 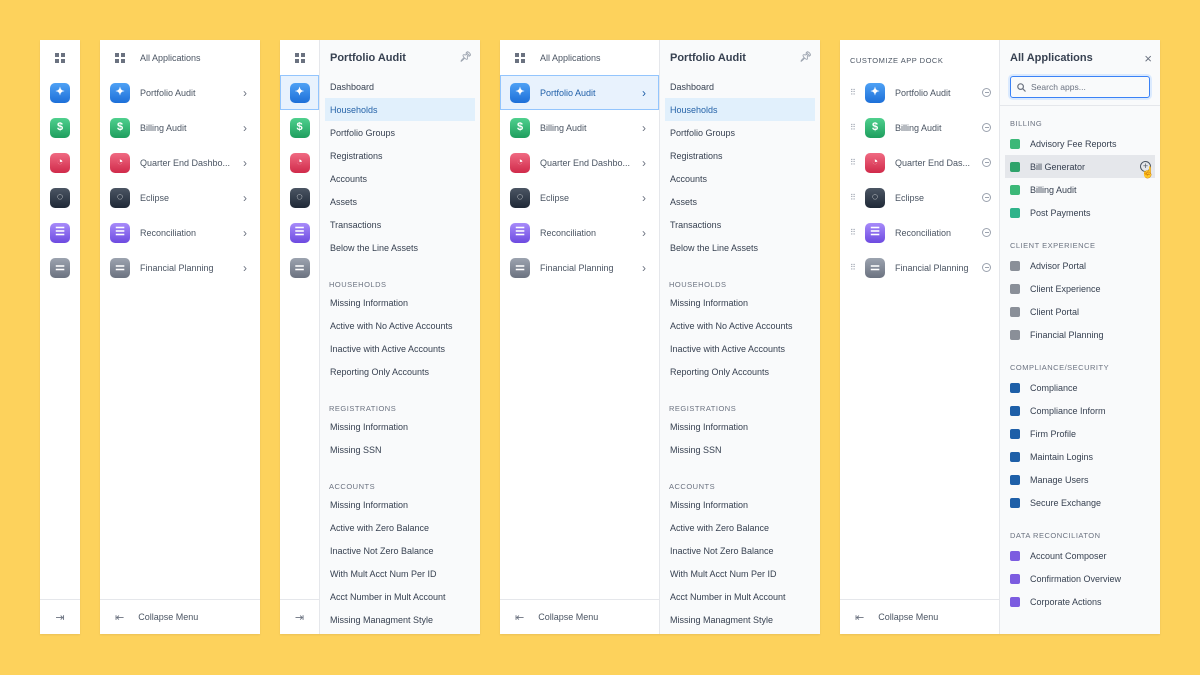 What do you see at coordinates (1080, 387) in the screenshot?
I see `catalog-item-compliance: Compliance` at bounding box center [1080, 387].